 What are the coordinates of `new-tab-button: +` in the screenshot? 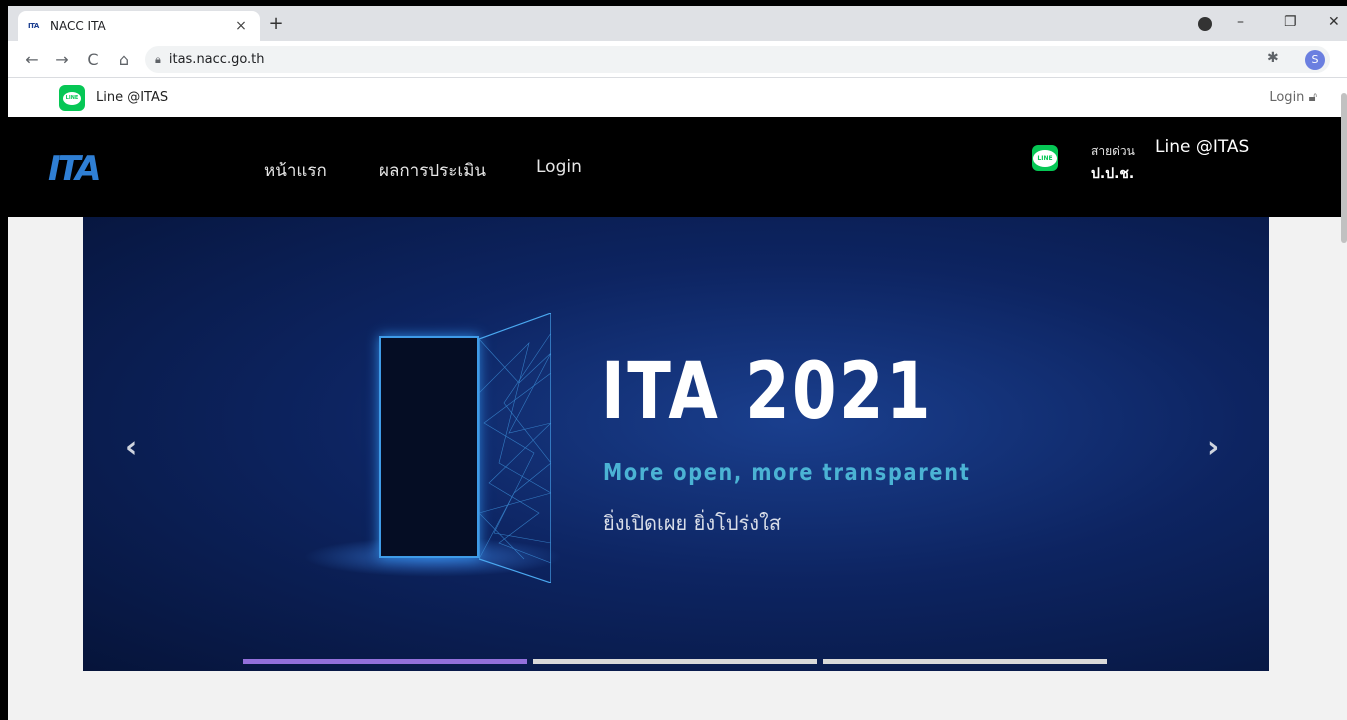 It's located at (276, 23).